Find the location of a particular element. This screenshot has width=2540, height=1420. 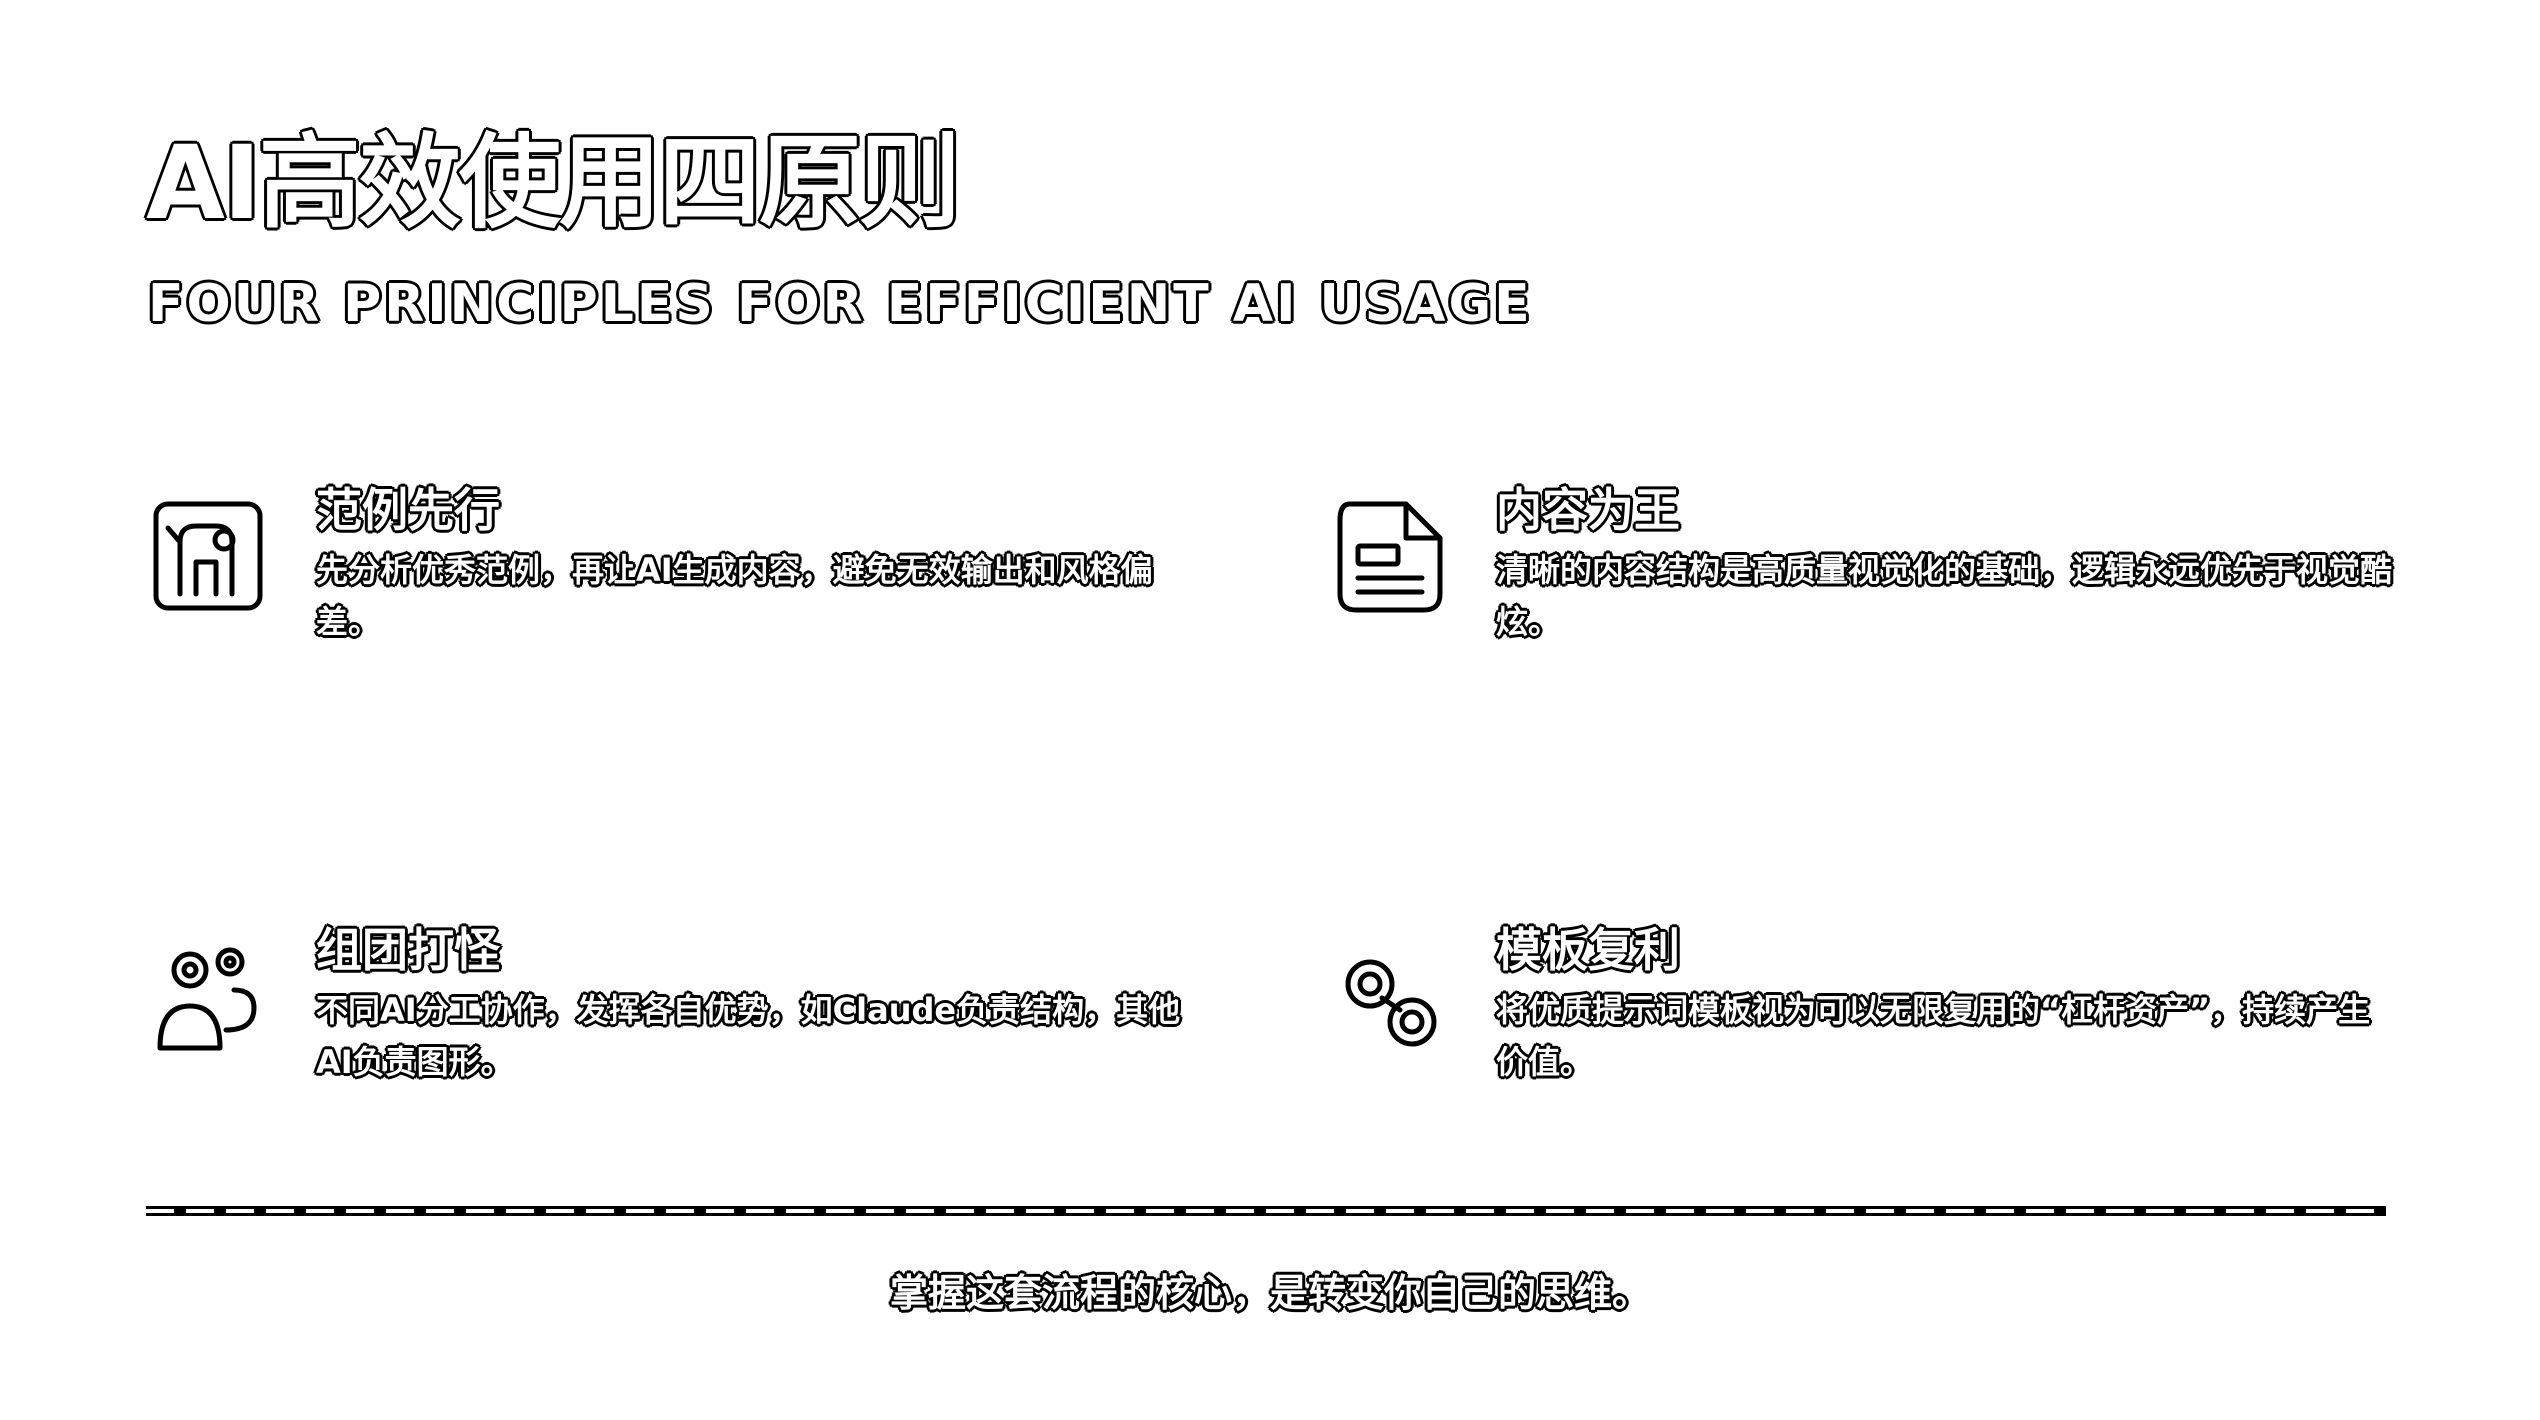

page-title: AI高效使用四原则 is located at coordinates (553, 183).